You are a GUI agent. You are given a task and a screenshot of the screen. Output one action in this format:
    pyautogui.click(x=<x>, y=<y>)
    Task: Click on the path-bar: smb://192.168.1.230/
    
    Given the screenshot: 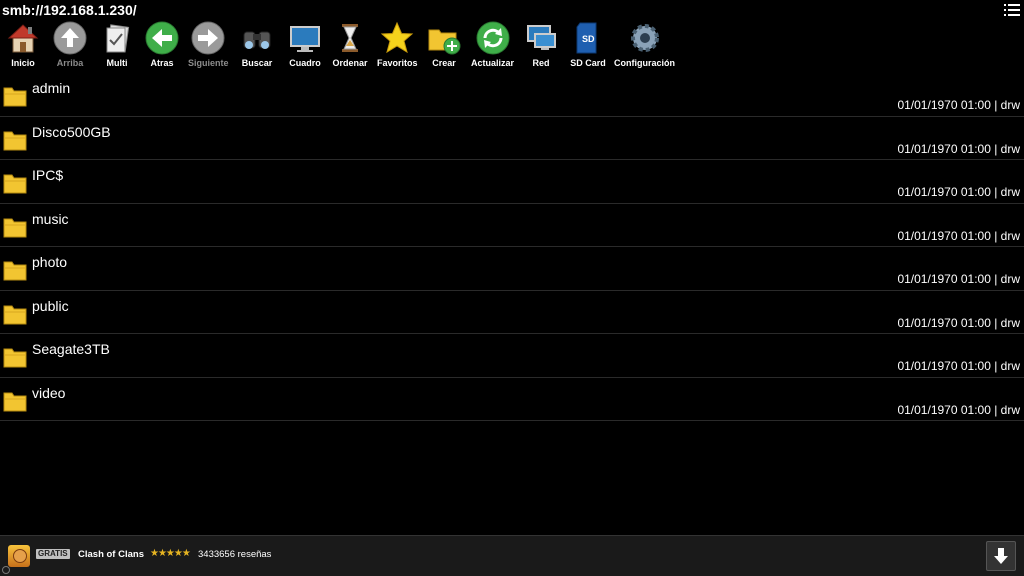 What is the action you would take?
    pyautogui.click(x=512, y=10)
    